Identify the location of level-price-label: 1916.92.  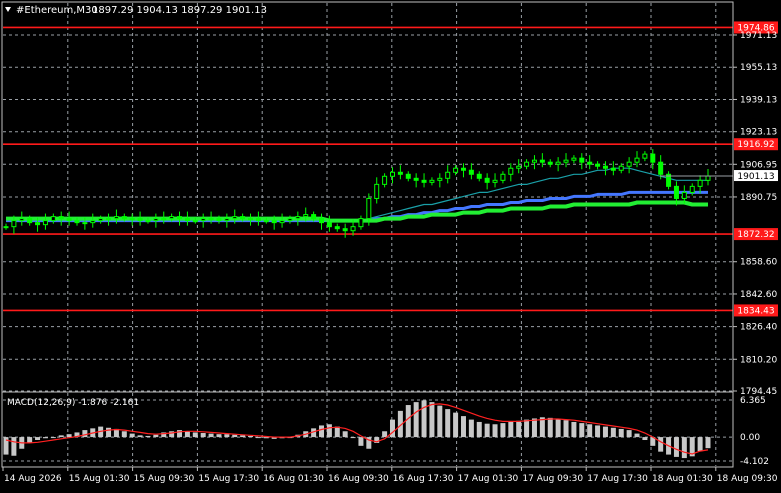
(755, 145).